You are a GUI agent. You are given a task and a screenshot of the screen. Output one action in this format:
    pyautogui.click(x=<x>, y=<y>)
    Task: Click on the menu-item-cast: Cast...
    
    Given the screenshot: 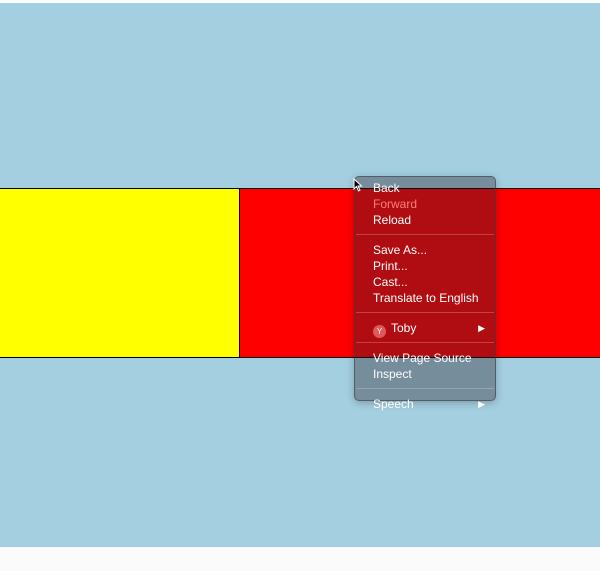 What is the action you would take?
    pyautogui.click(x=425, y=282)
    